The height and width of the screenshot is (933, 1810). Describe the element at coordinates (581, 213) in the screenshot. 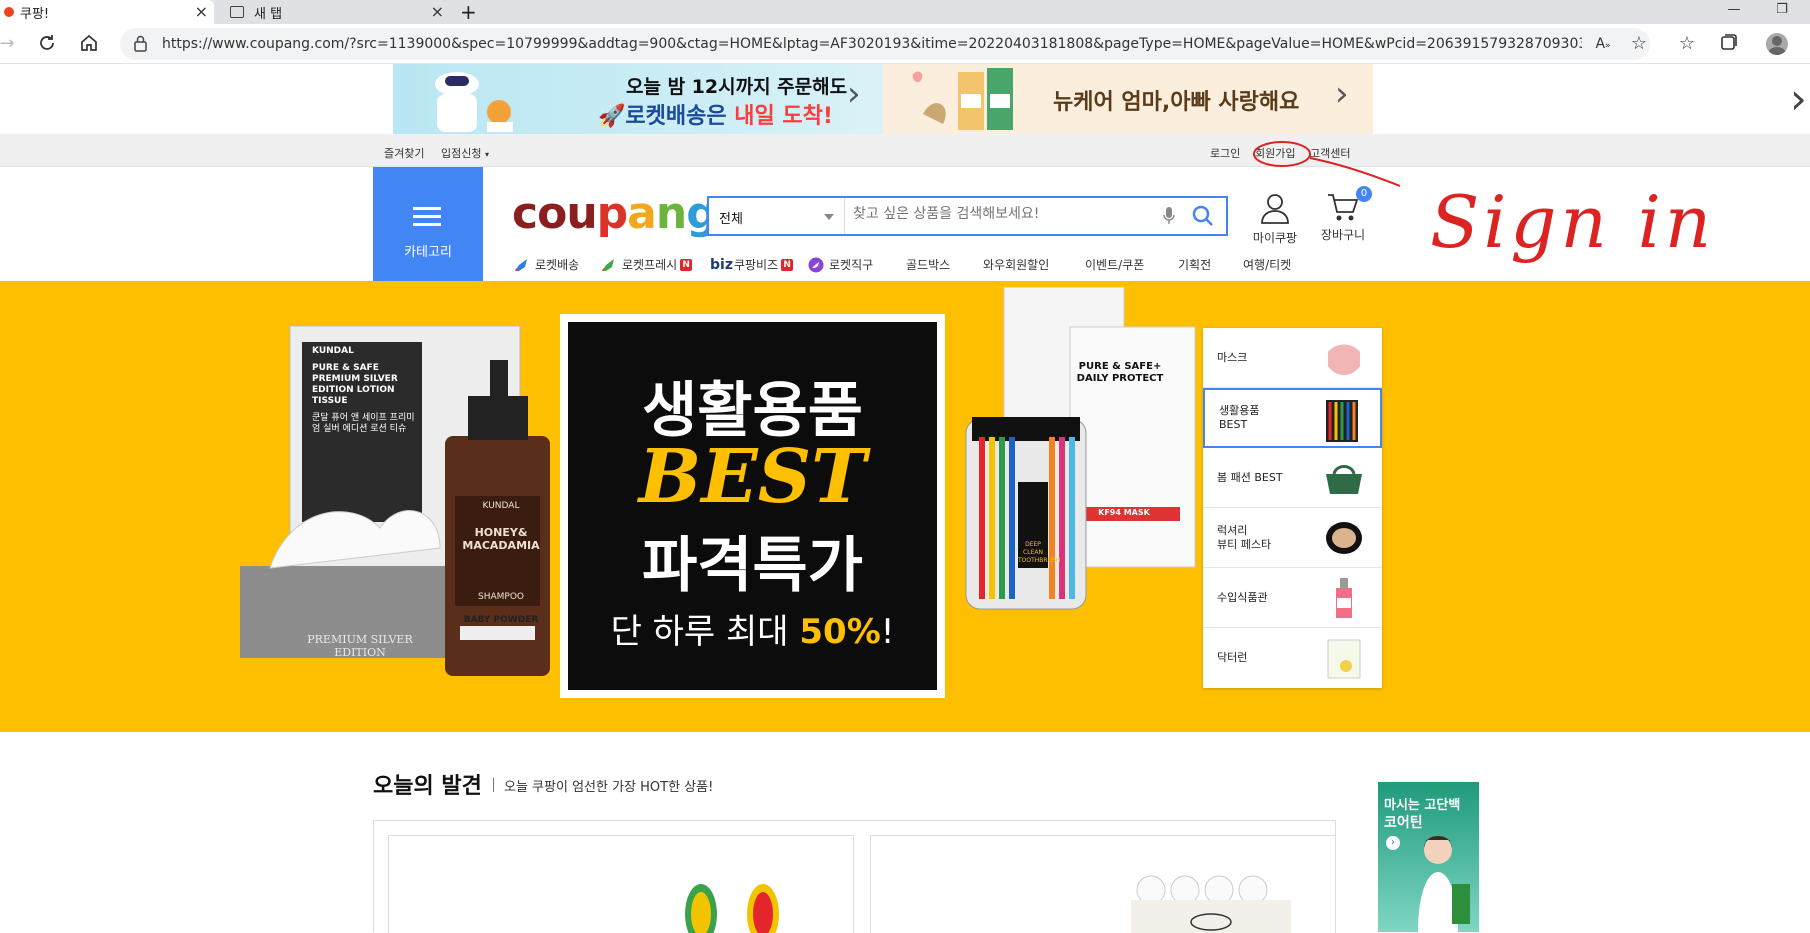

I see `logo-letter: u` at that location.